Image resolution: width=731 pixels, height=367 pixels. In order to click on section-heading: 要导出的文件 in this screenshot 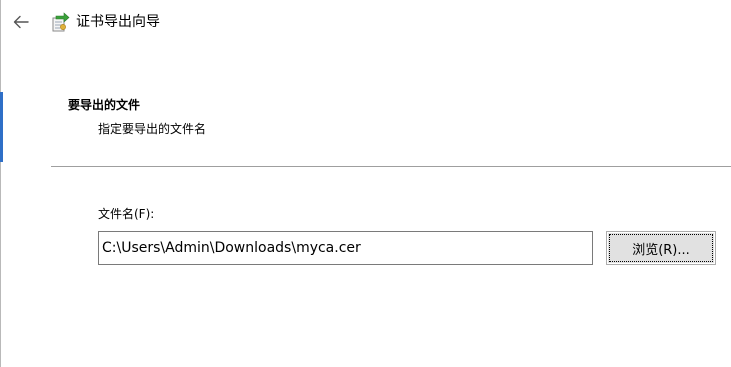, I will do `click(104, 105)`.